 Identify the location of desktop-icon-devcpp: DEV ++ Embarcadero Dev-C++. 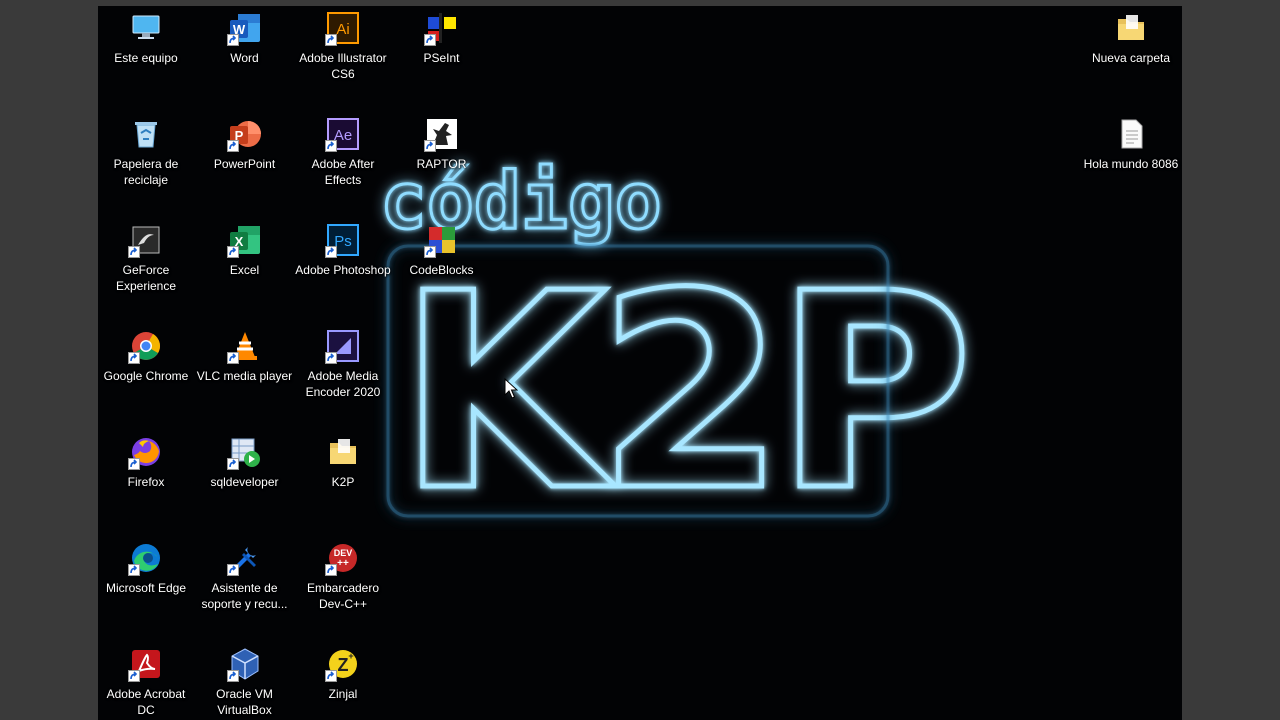
(343, 576).